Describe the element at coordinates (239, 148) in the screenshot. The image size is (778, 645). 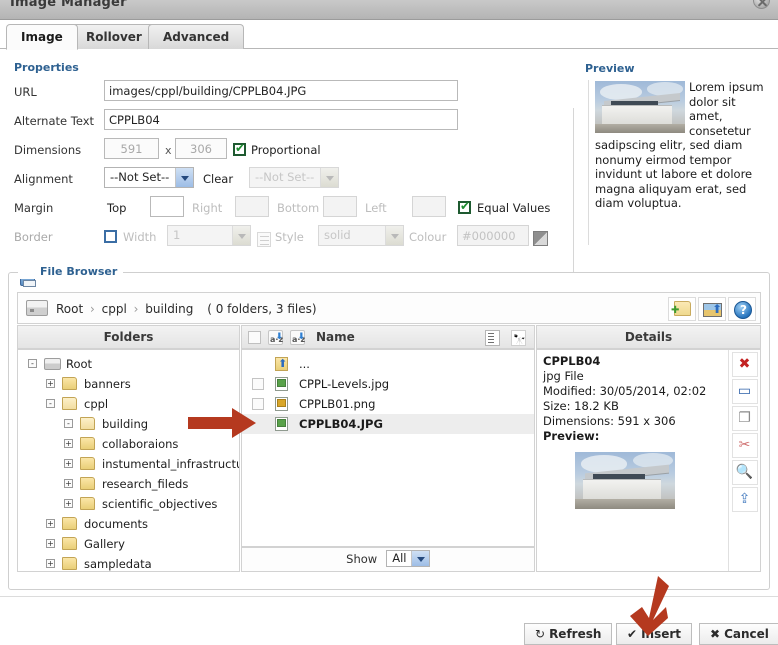
I see `proportional-checkbox` at that location.